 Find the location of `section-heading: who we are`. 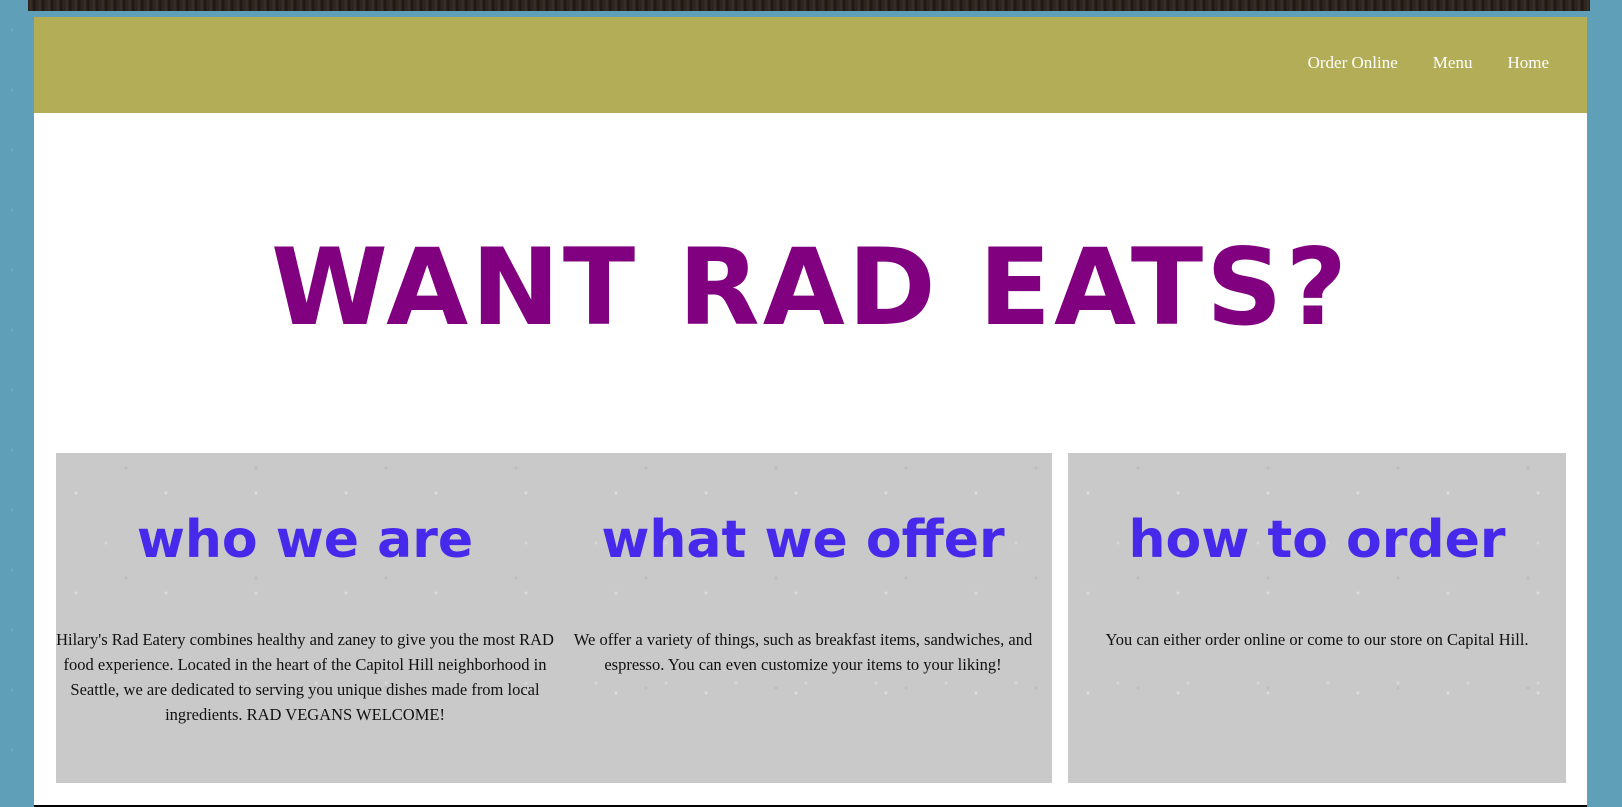

section-heading: who we are is located at coordinates (305, 540).